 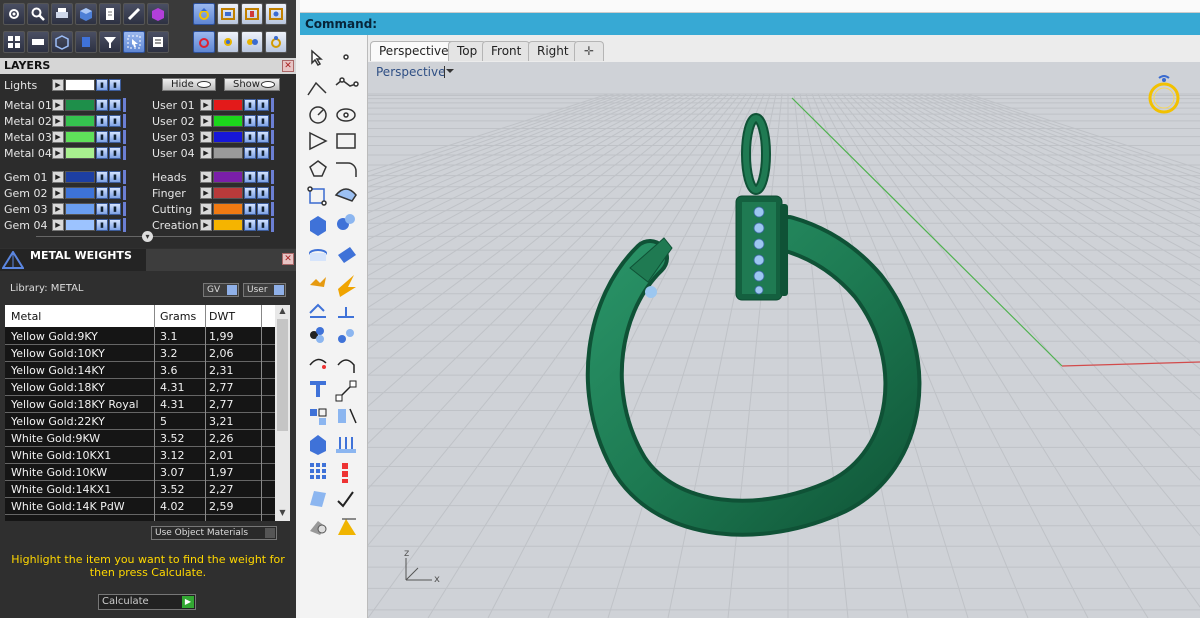 I want to click on lightning-icon, so click(x=346, y=285).